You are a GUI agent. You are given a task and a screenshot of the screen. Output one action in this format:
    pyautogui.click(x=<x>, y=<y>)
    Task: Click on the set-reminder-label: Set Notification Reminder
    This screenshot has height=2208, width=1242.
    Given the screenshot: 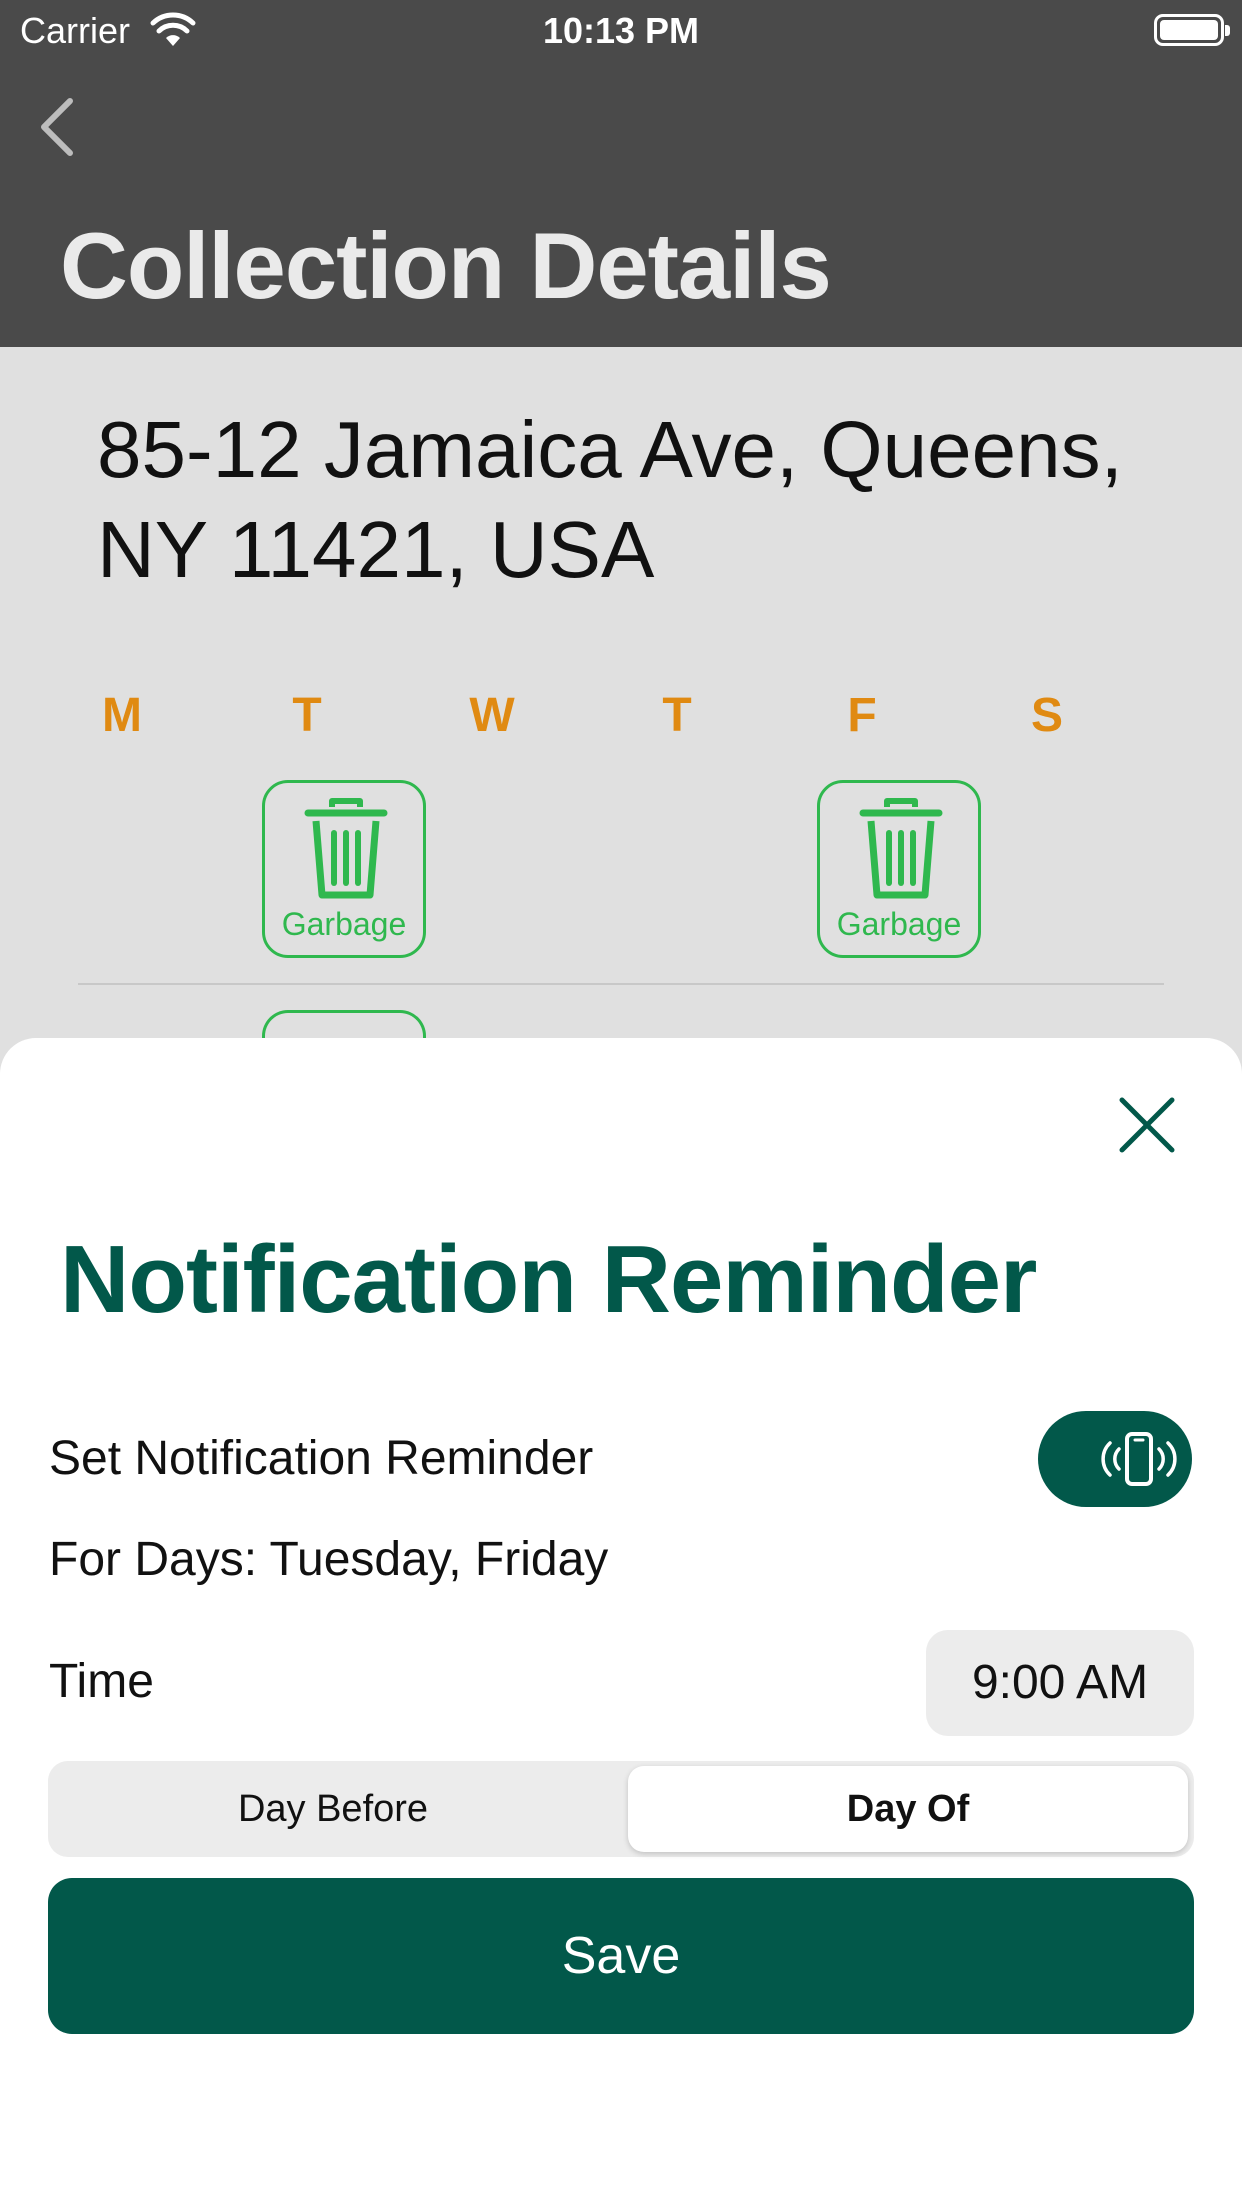 What is the action you would take?
    pyautogui.click(x=321, y=1458)
    